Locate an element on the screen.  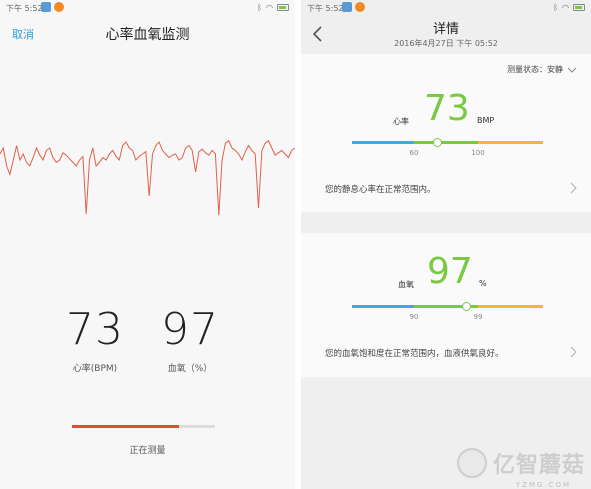
measure-progress-bar is located at coordinates (143, 426).